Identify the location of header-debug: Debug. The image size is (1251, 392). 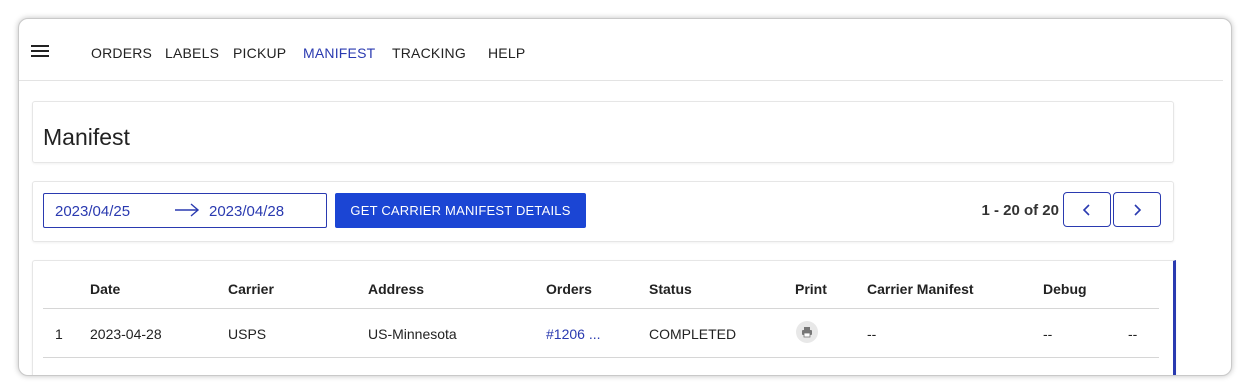
(1065, 289).